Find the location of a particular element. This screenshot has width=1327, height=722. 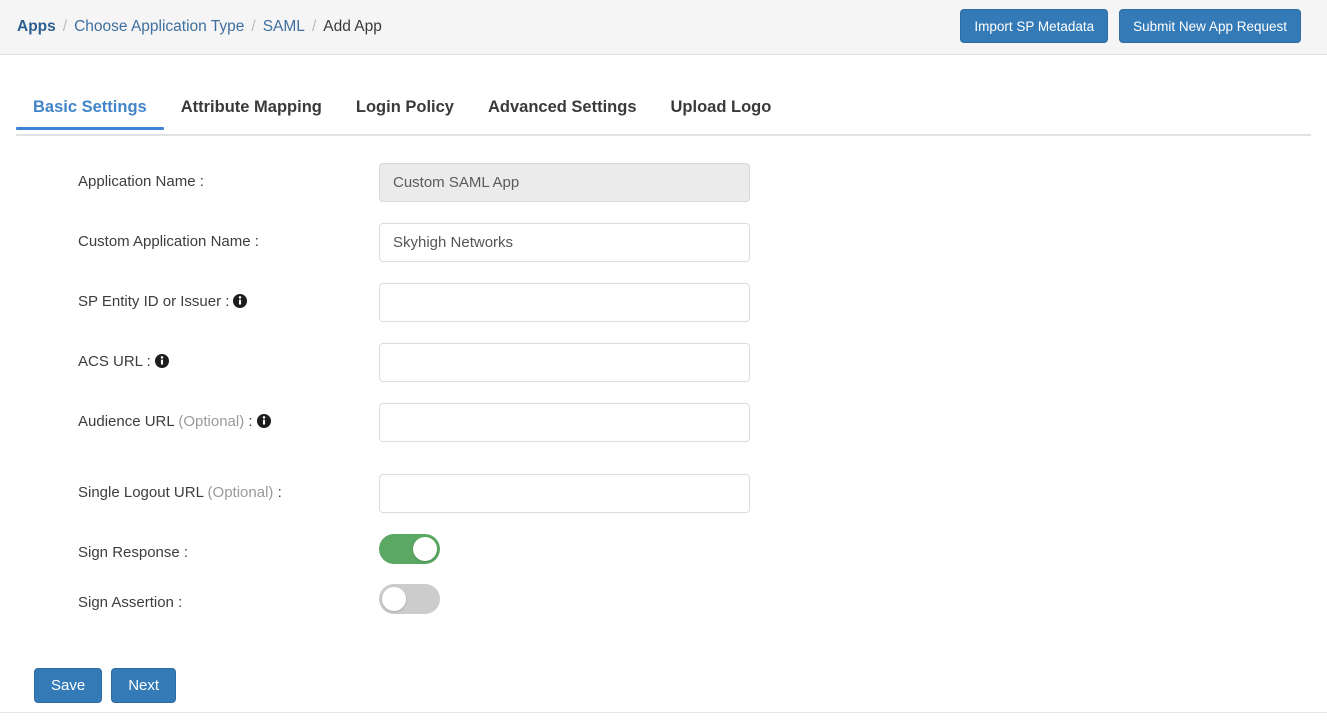

input-application-name is located at coordinates (564, 182).